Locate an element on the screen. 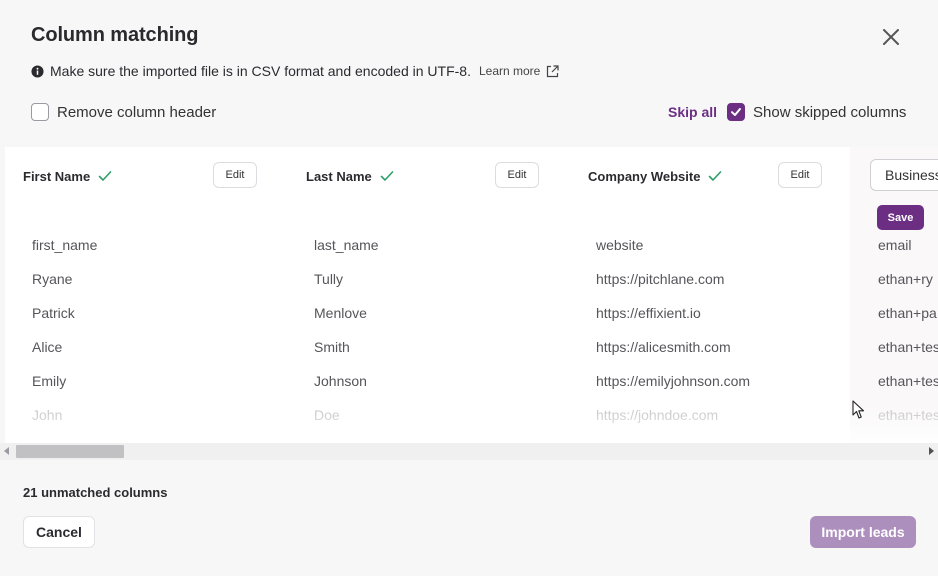 The height and width of the screenshot is (576, 938). table-cell: Menlove is located at coordinates (340, 313).